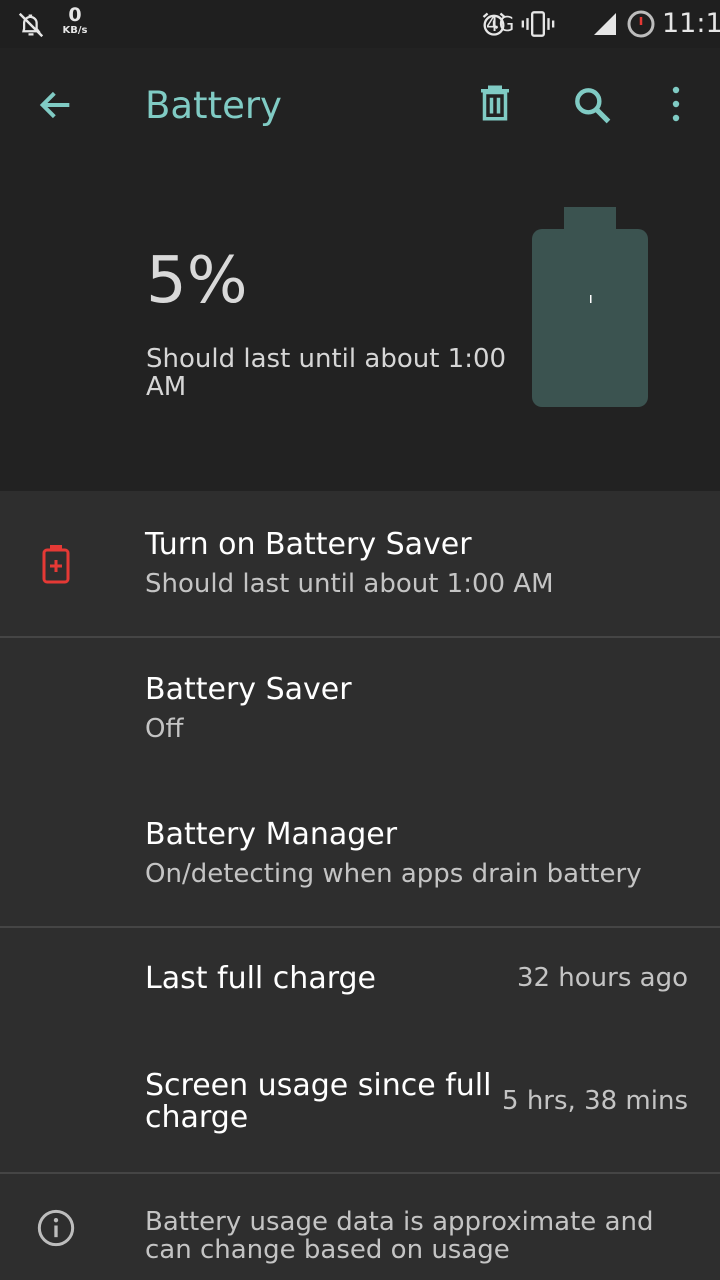  What do you see at coordinates (500, 24) in the screenshot?
I see `network-type: 4G` at bounding box center [500, 24].